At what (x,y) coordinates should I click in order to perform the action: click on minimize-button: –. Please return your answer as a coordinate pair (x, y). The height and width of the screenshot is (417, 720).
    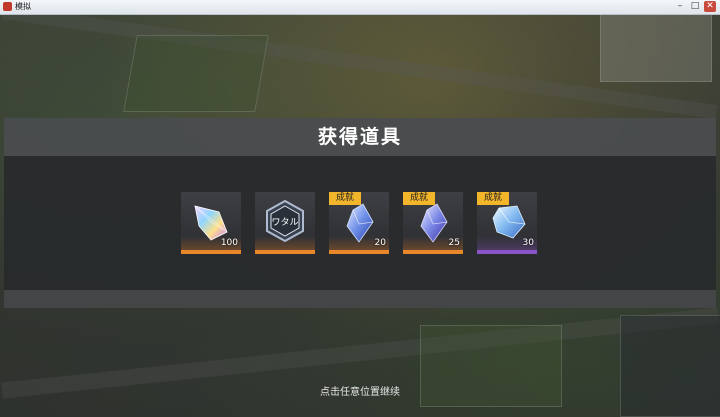
    Looking at the image, I should click on (680, 6).